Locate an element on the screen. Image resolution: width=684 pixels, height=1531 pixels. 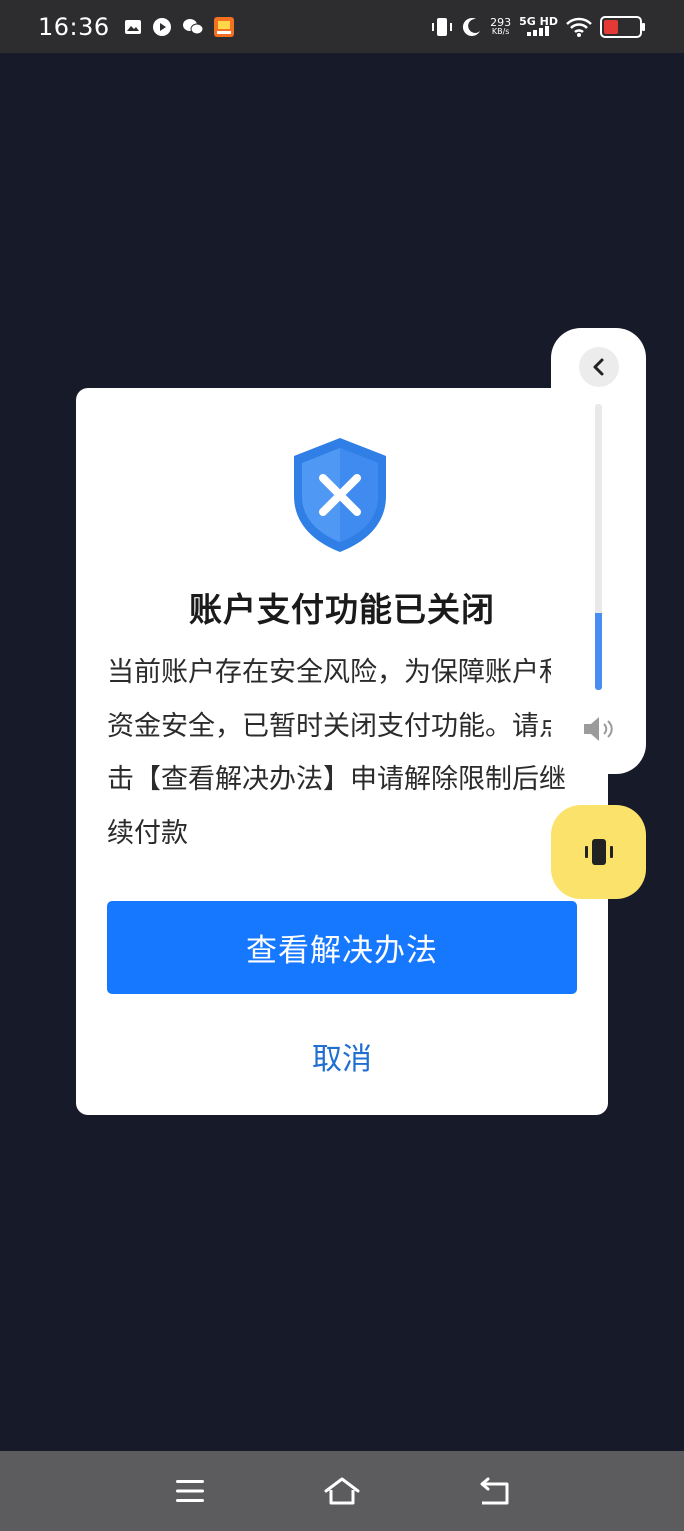
net-speed: 293 KB/s is located at coordinates (501, 25).